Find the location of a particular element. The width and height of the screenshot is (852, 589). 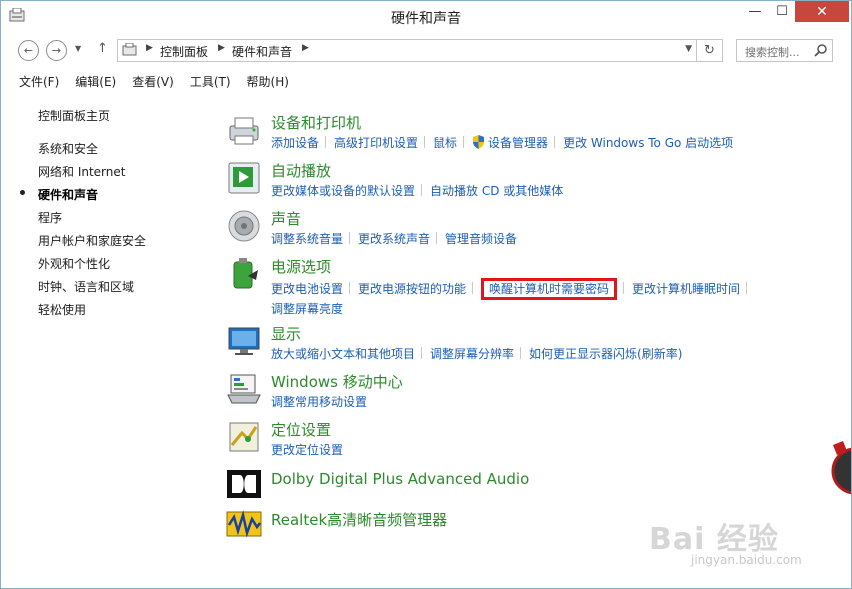

category-title-realtek: Realtek高清晰音频管理器 is located at coordinates (359, 519).